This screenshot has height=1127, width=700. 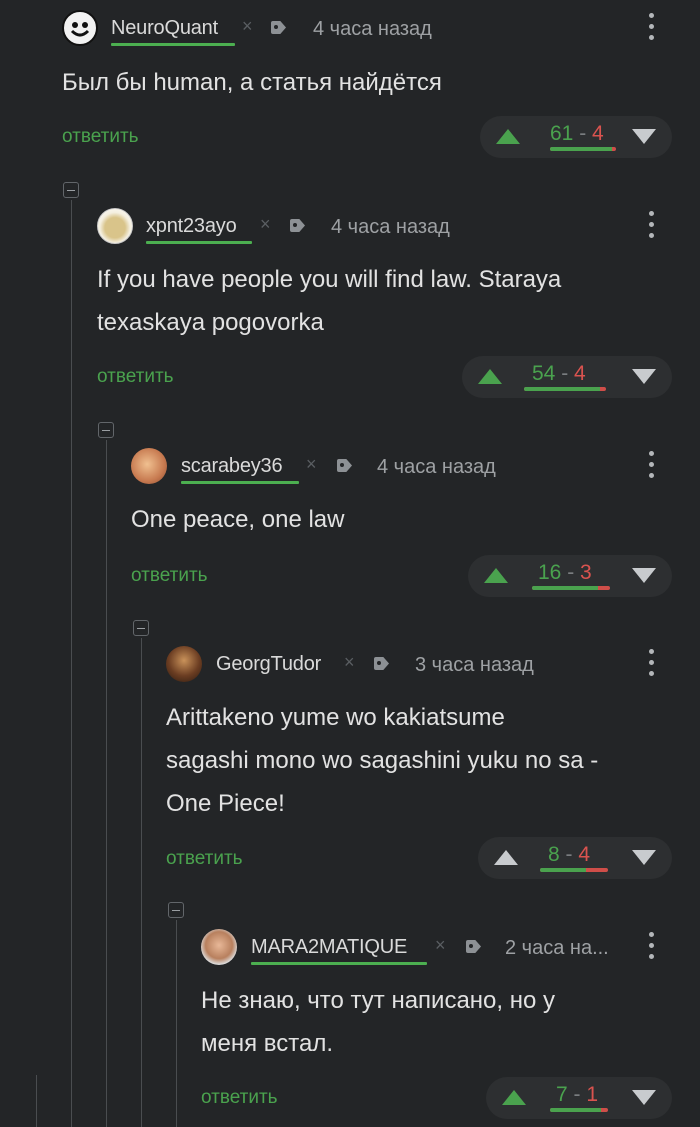 I want to click on username: GeorgTudor, so click(x=268, y=664).